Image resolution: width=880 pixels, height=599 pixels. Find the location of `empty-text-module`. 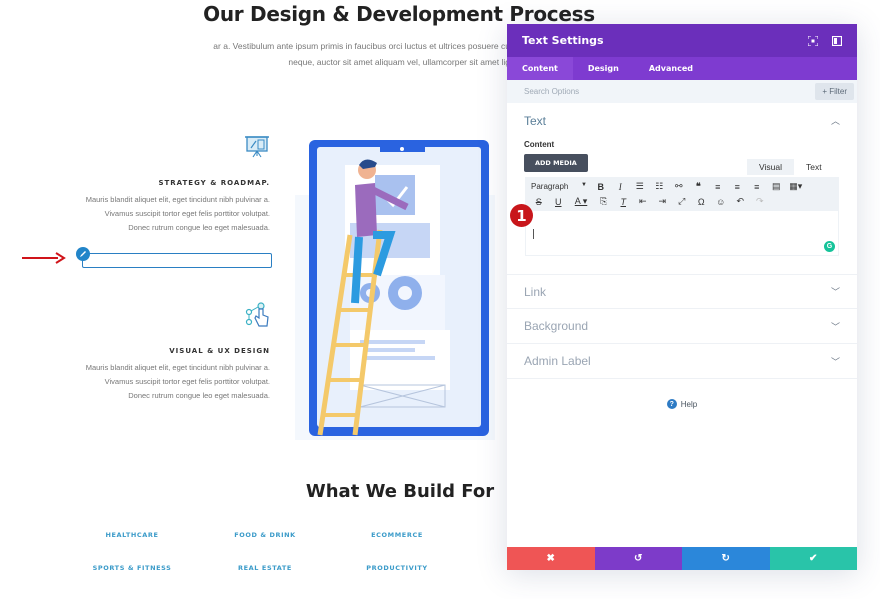

empty-text-module is located at coordinates (177, 260).